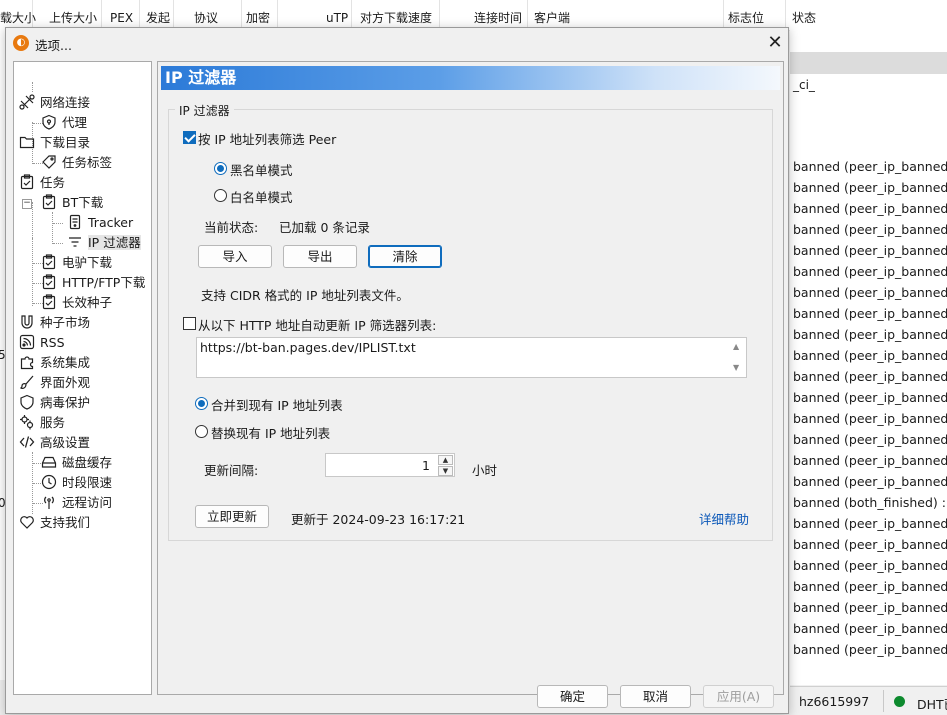 The image size is (947, 715). I want to click on filter-url-value: https://bt-ban.pages.dev/IPLIST.txt, so click(308, 347).